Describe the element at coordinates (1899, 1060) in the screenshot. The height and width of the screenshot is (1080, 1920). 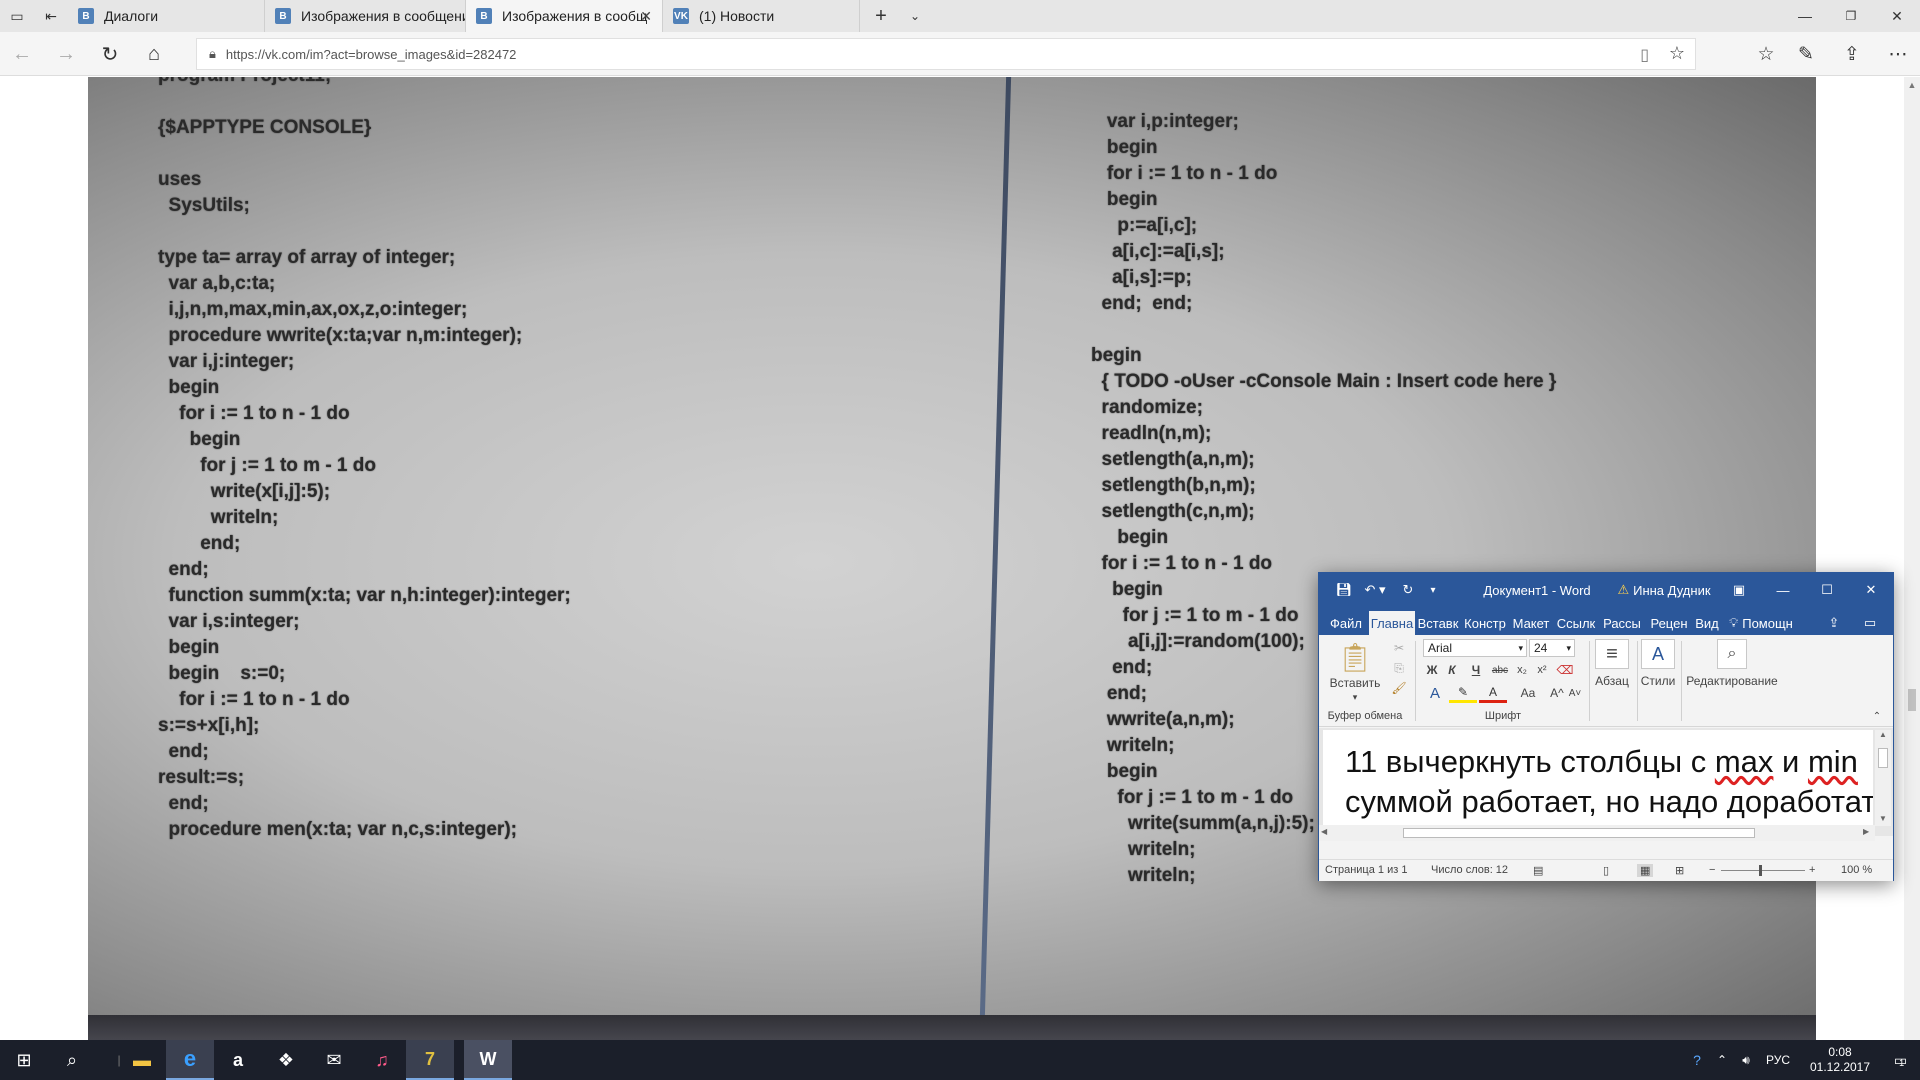
I see `action-center-icon: ▭ 1` at that location.